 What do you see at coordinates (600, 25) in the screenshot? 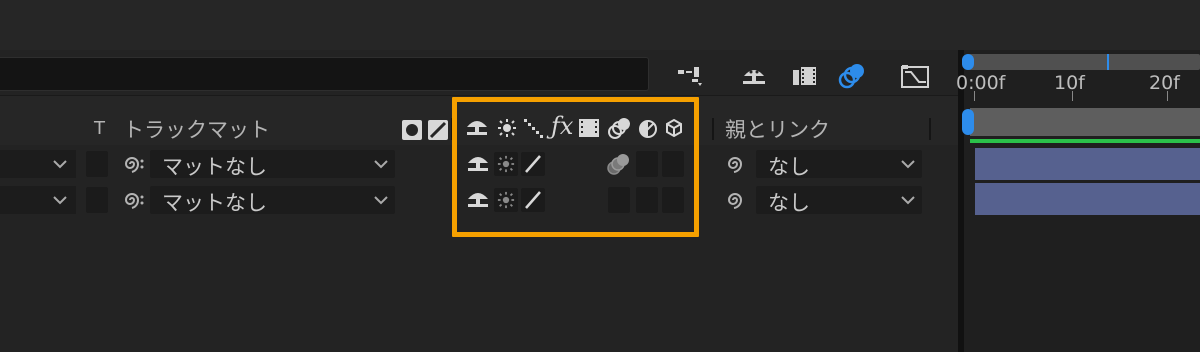
I see `panel-top-bar` at bounding box center [600, 25].